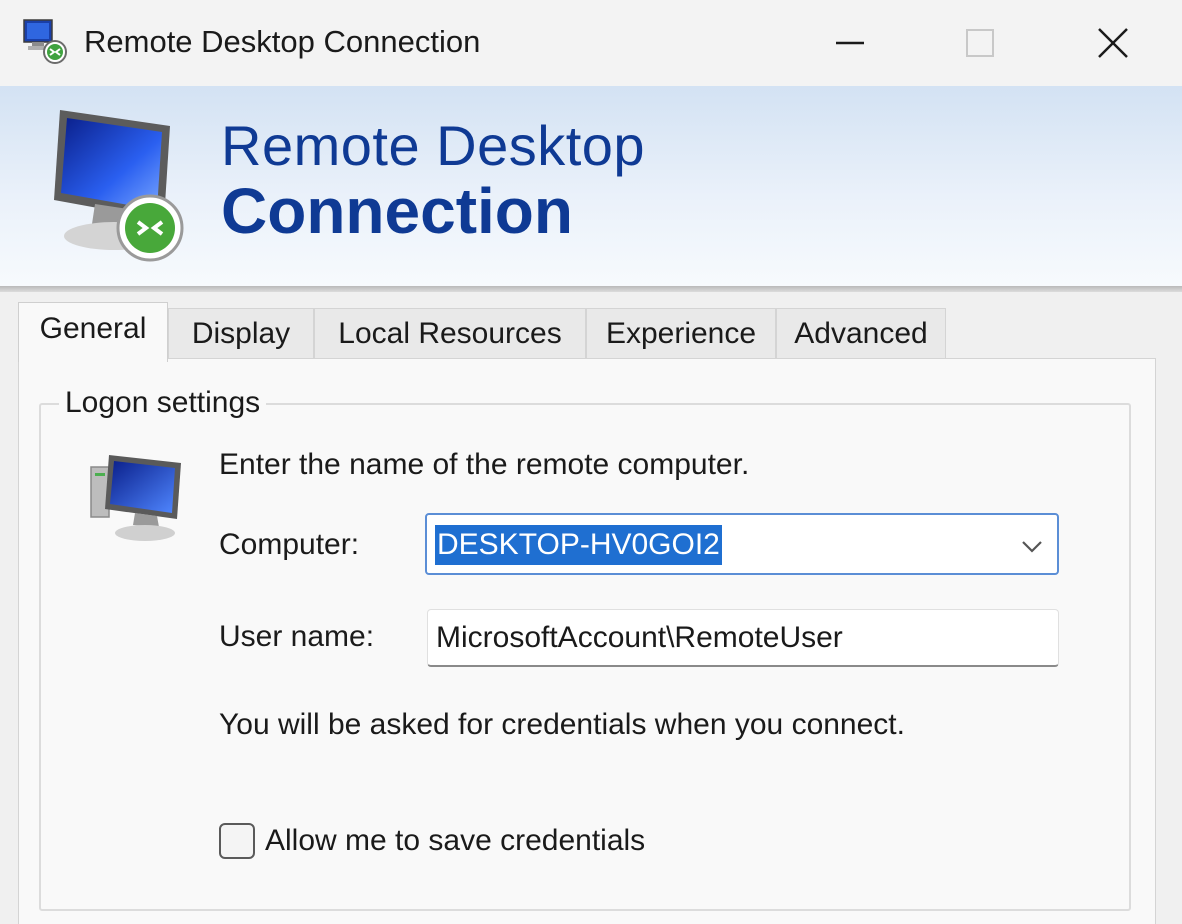  I want to click on close-button, so click(1113, 43).